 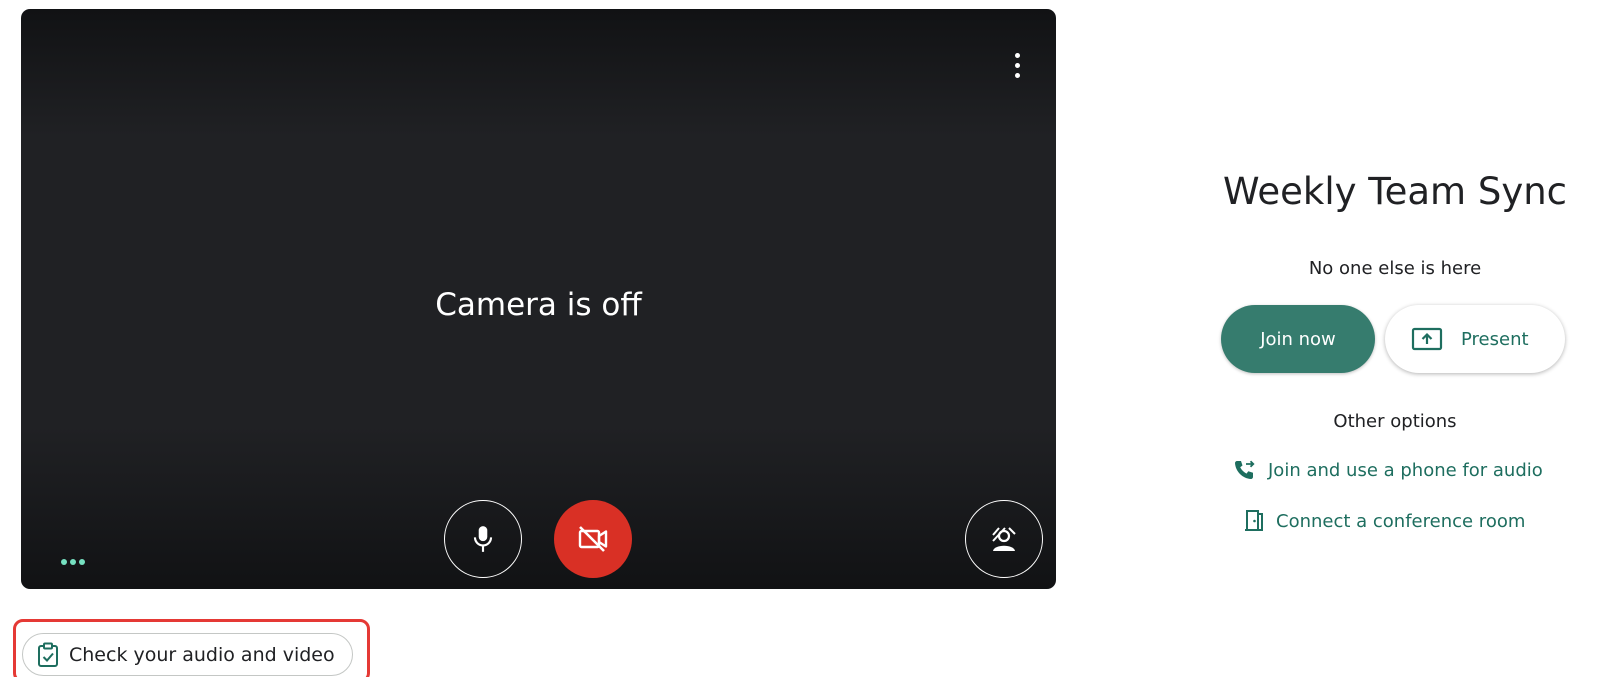 I want to click on camera-toggle-button, so click(x=593, y=539).